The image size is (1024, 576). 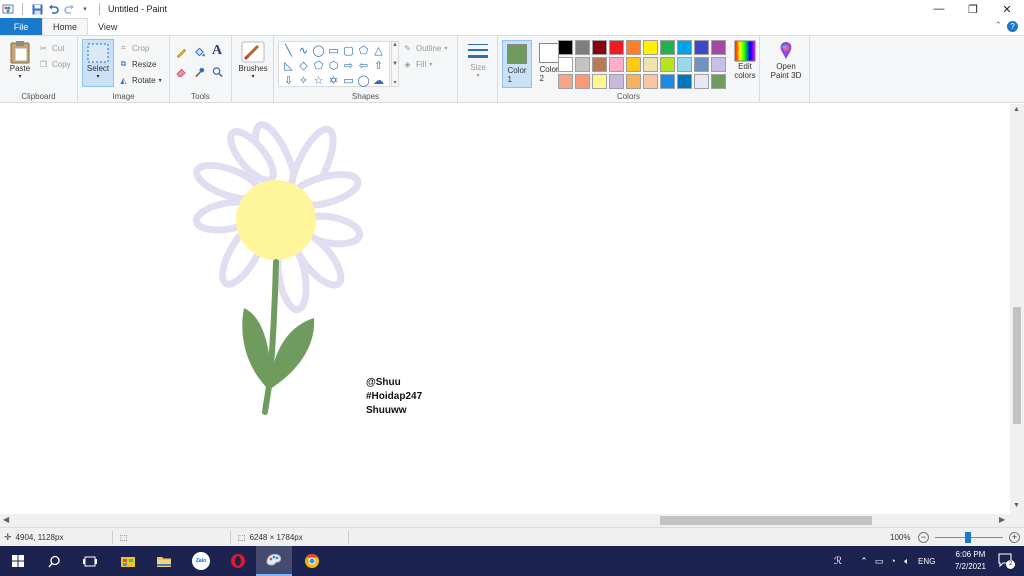 What do you see at coordinates (348, 80) in the screenshot?
I see `shape-callout-rect-icon: ▭` at bounding box center [348, 80].